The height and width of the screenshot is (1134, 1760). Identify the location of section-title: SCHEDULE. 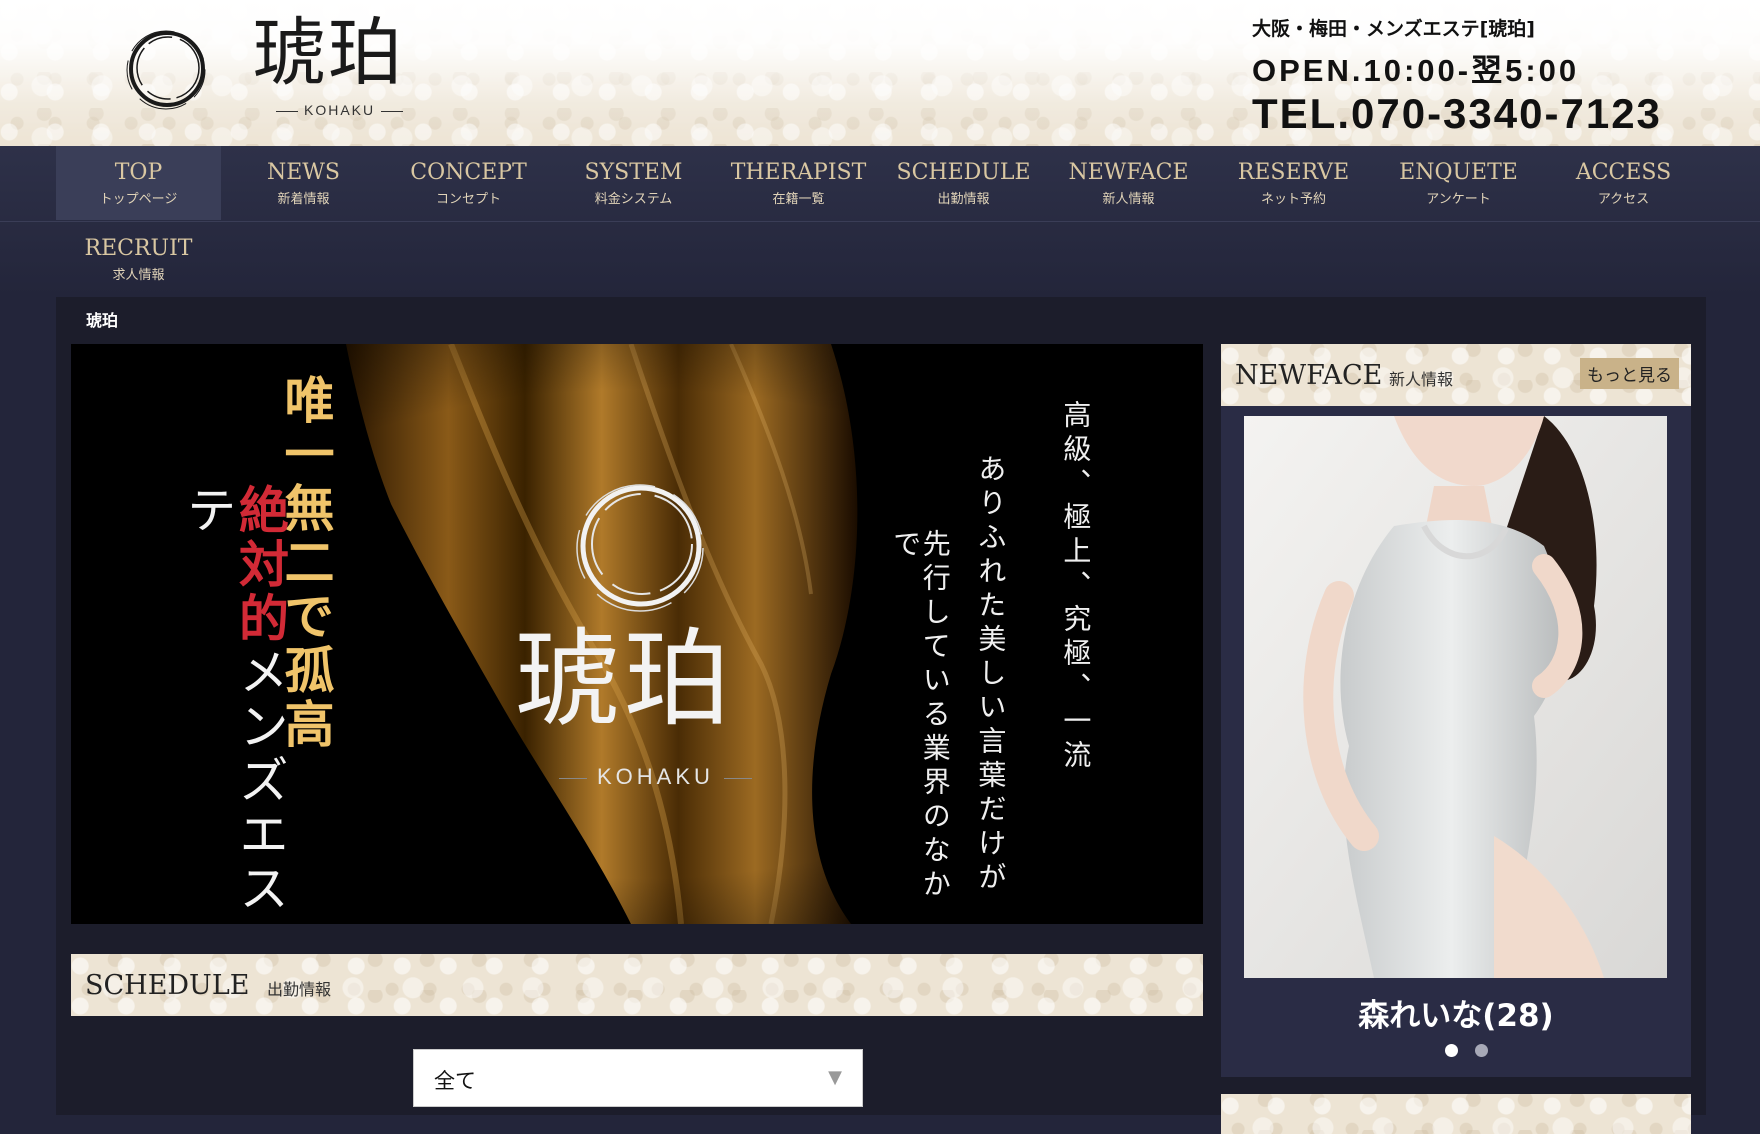
(167, 985).